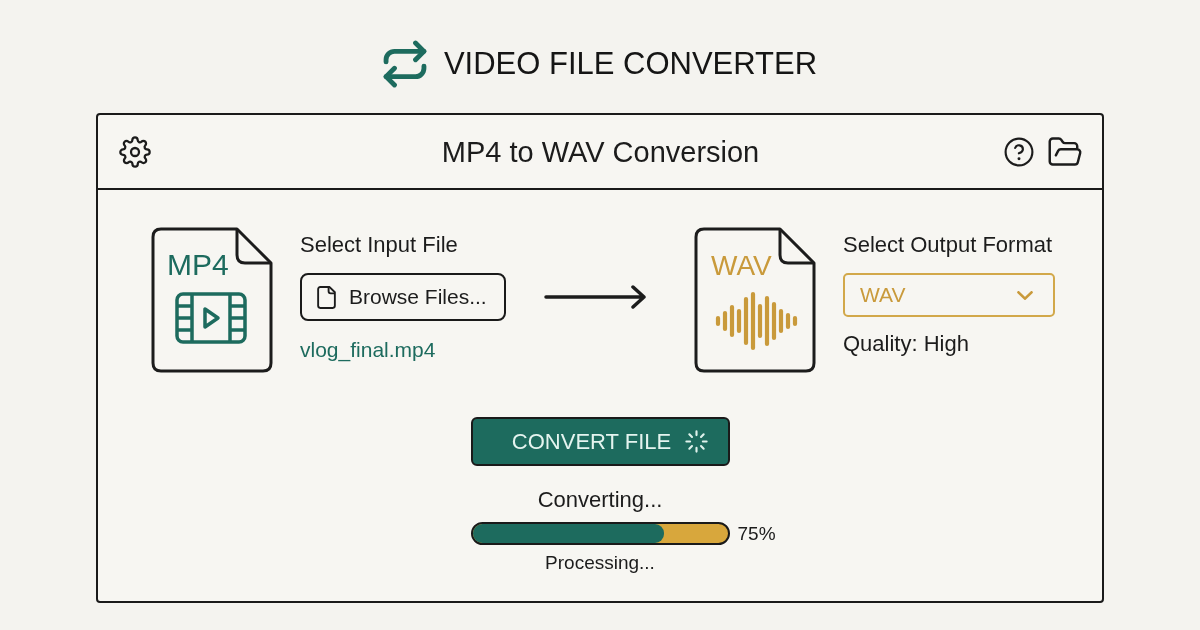  Describe the element at coordinates (756, 533) in the screenshot. I see `progress-percent: 75%` at that location.